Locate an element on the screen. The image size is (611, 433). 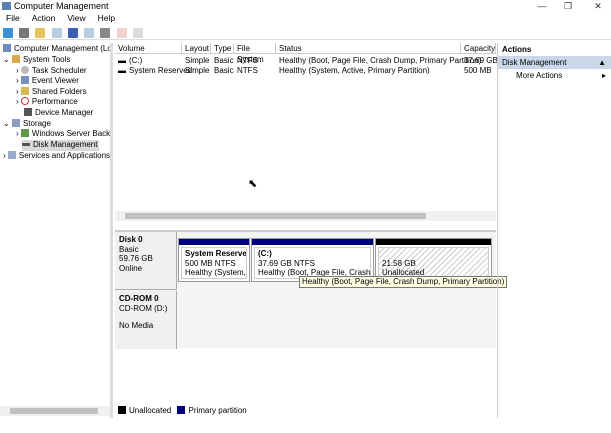
partition-size: 500 MB NTFS is located at coordinates (210, 263).